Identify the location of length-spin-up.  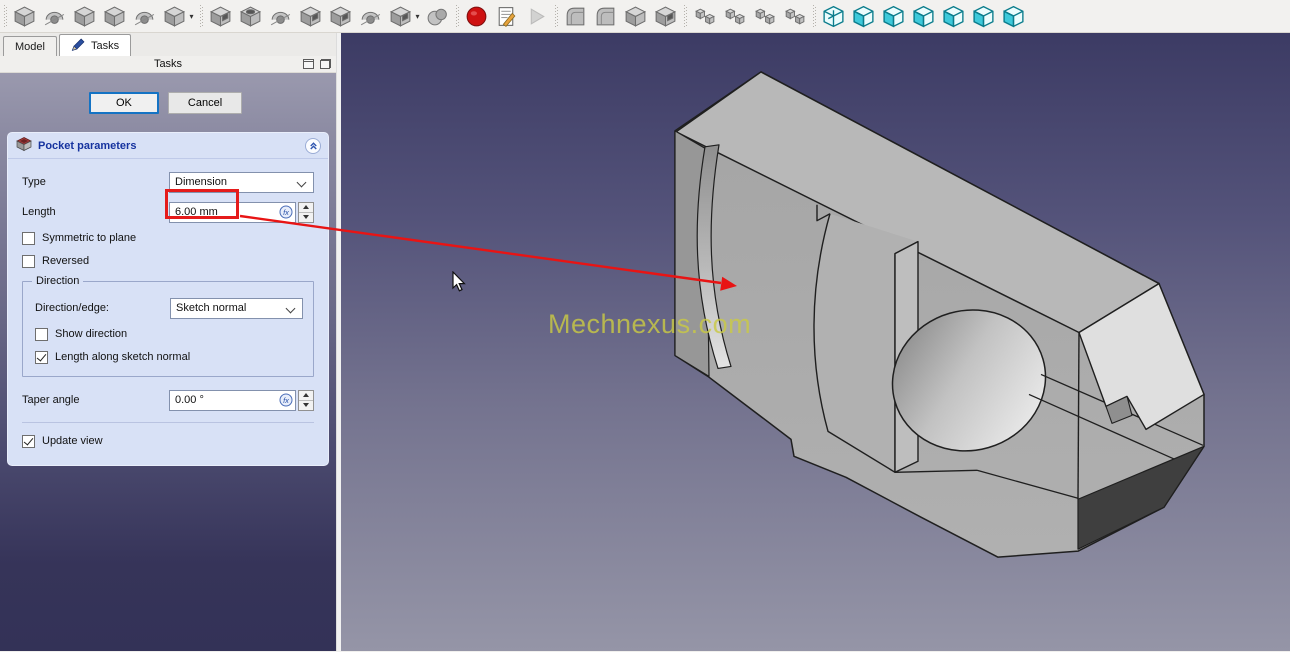
(306, 207).